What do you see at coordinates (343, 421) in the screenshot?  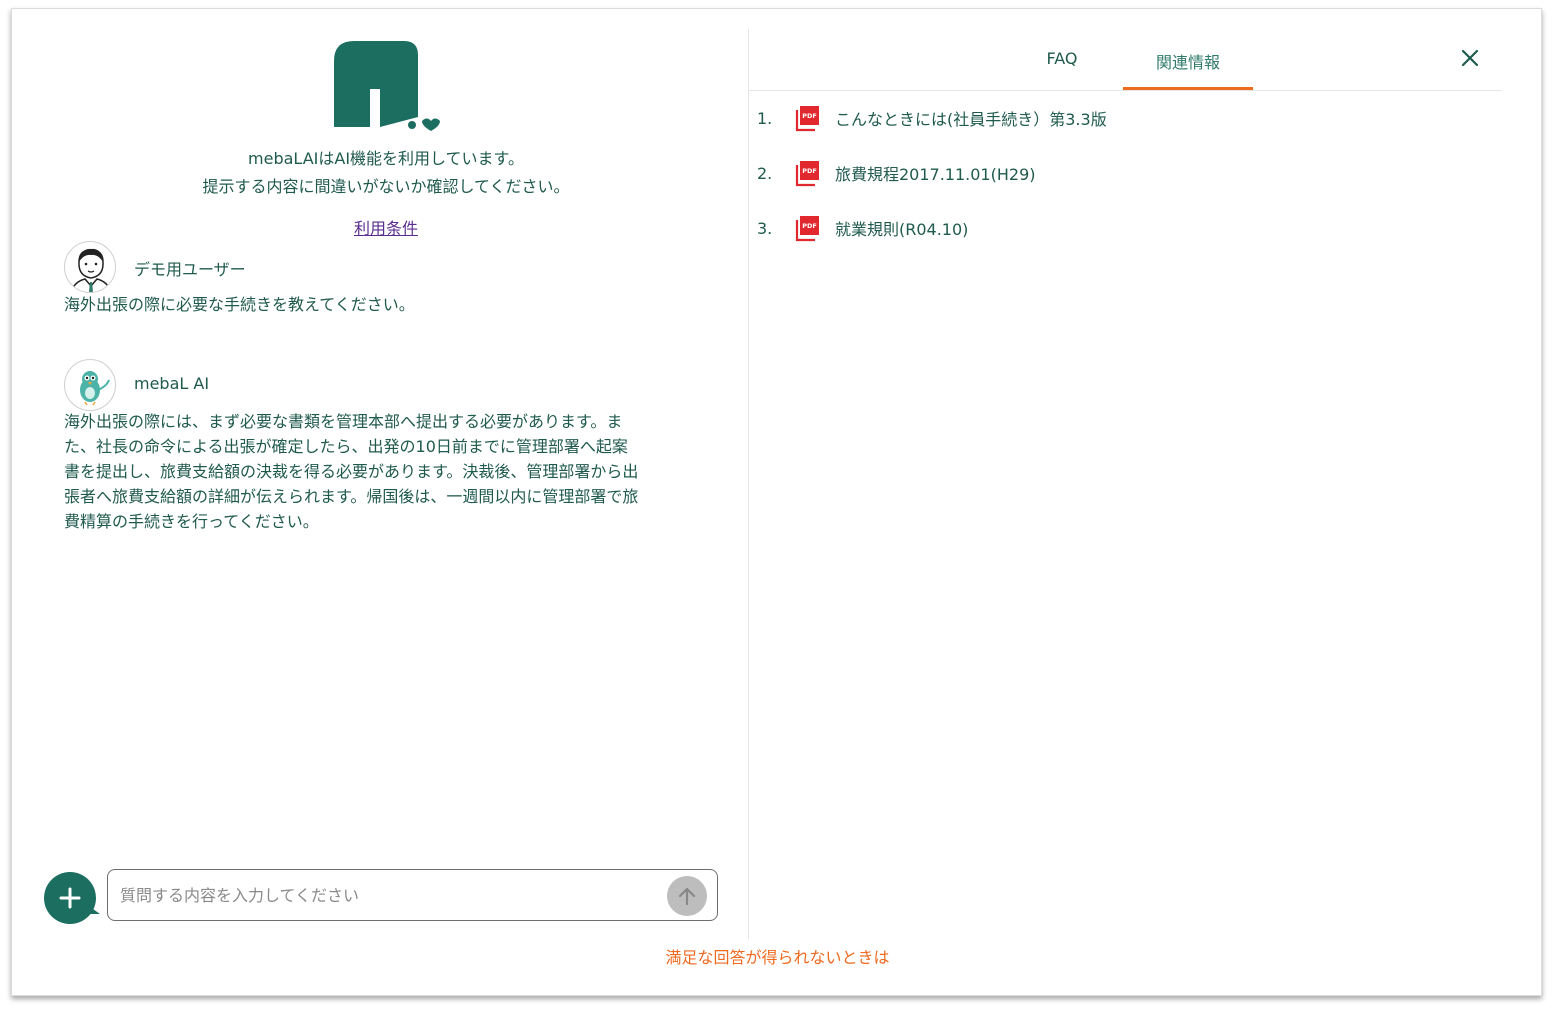 I see `ai-message-line: 海外出張の際には、まず必要な書類を管理本部へ提出する必要があります。ま` at bounding box center [343, 421].